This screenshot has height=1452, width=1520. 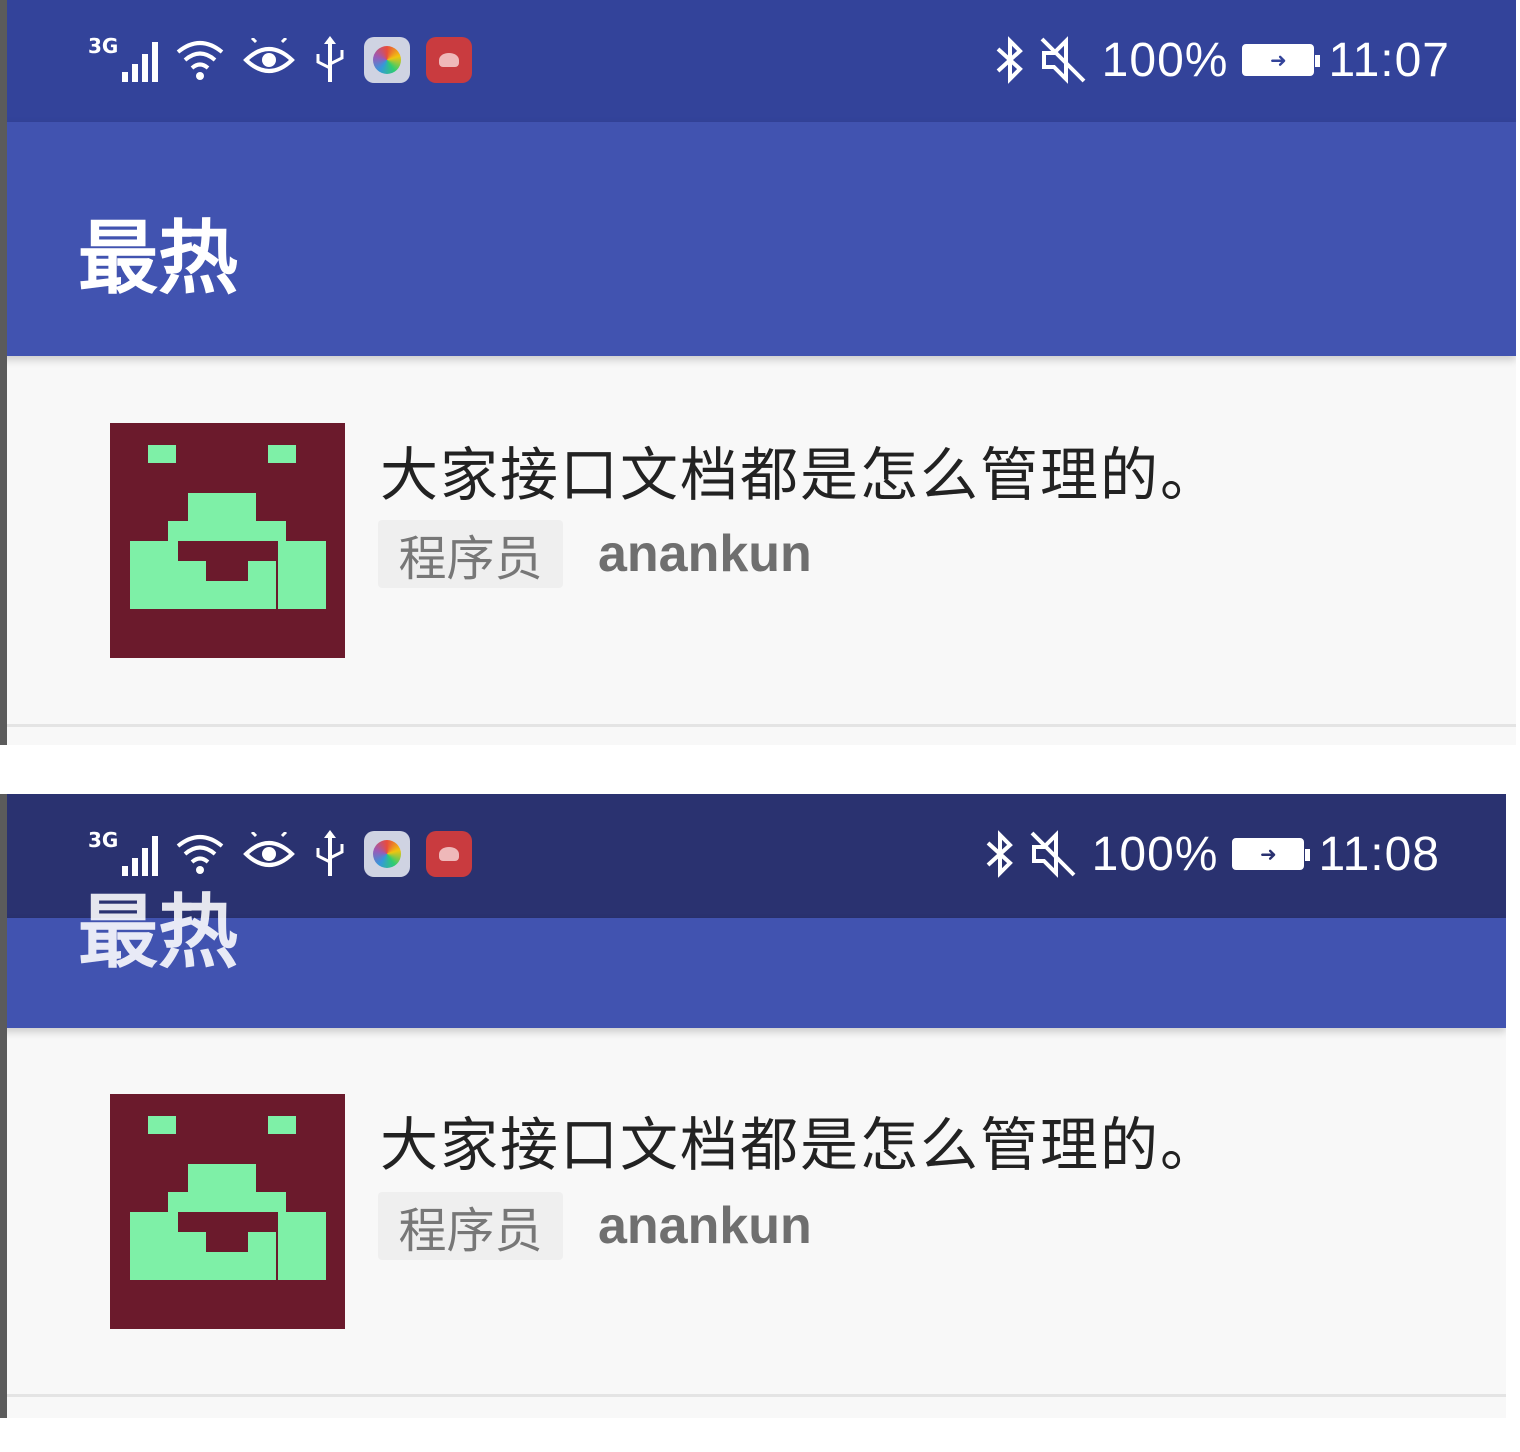 What do you see at coordinates (1389, 60) in the screenshot?
I see `clock: 11:07` at bounding box center [1389, 60].